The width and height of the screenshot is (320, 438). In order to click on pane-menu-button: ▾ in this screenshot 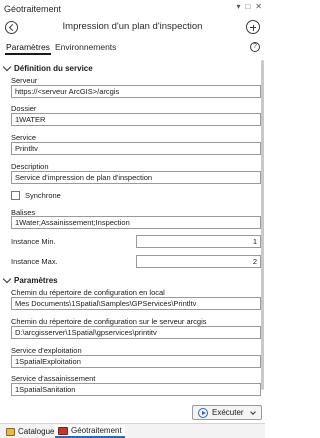, I will do `click(238, 6)`.